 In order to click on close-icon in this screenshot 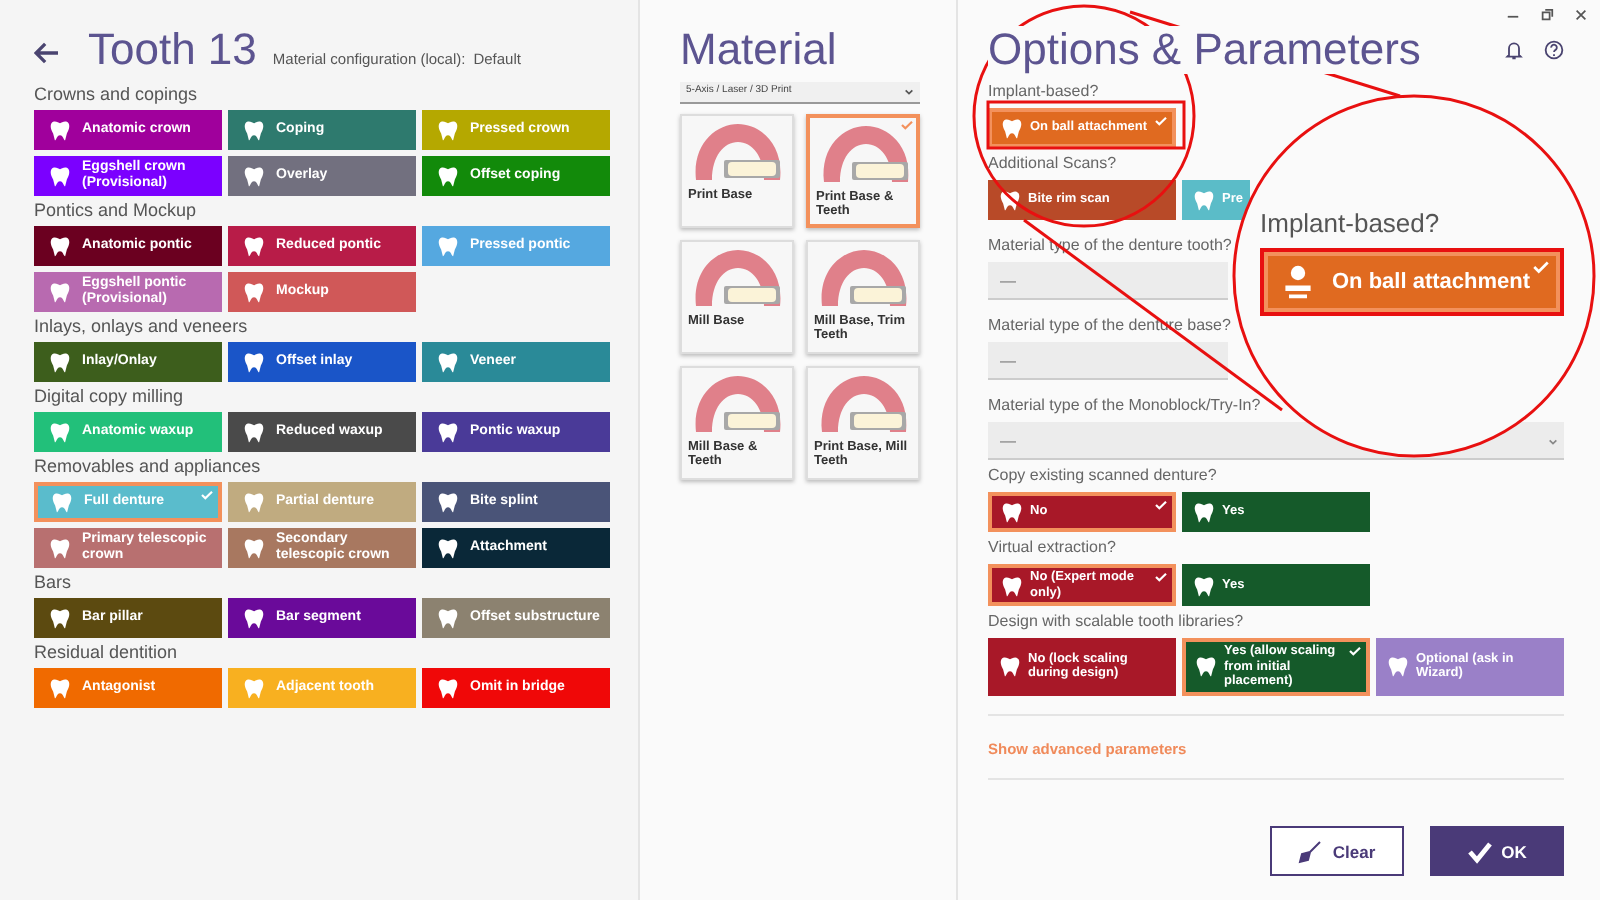, I will do `click(1581, 15)`.